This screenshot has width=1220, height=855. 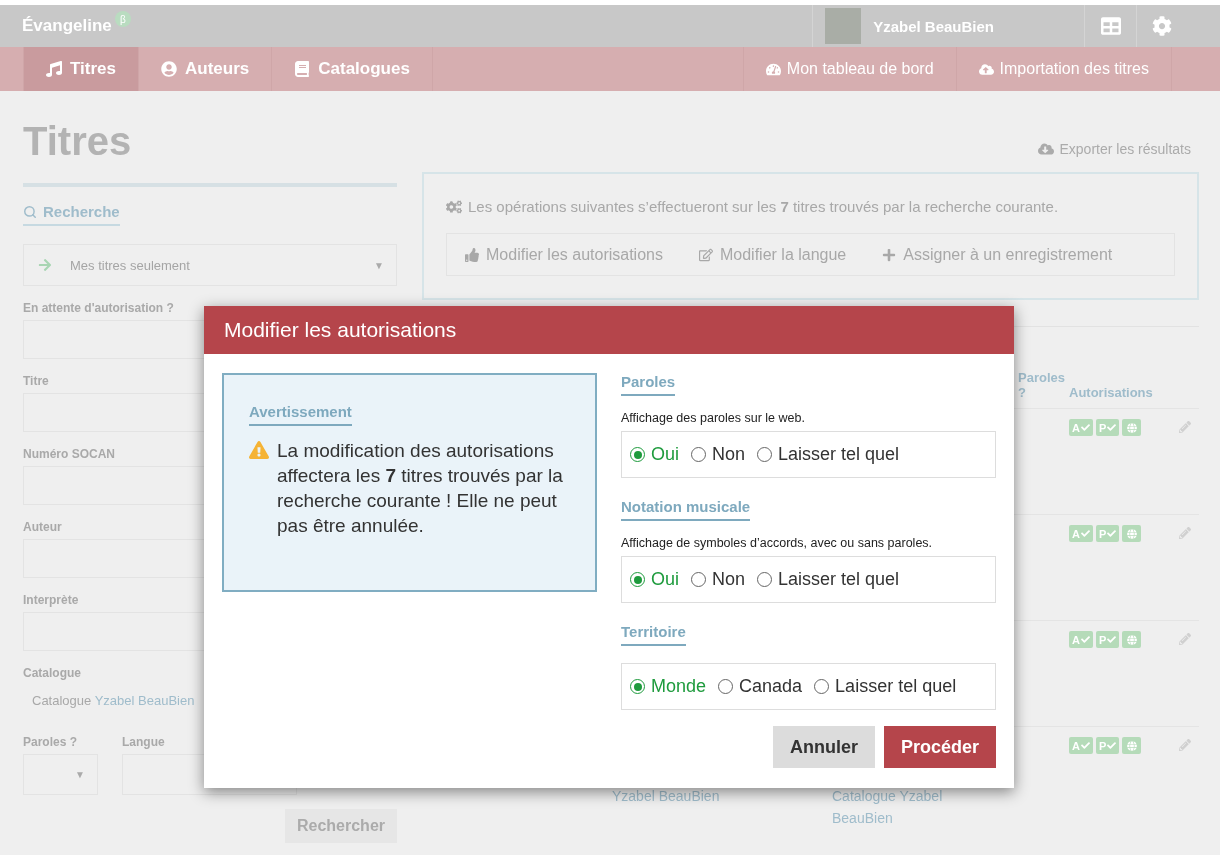 I want to click on section-description: Affichage des paroles sur le web., so click(x=713, y=418).